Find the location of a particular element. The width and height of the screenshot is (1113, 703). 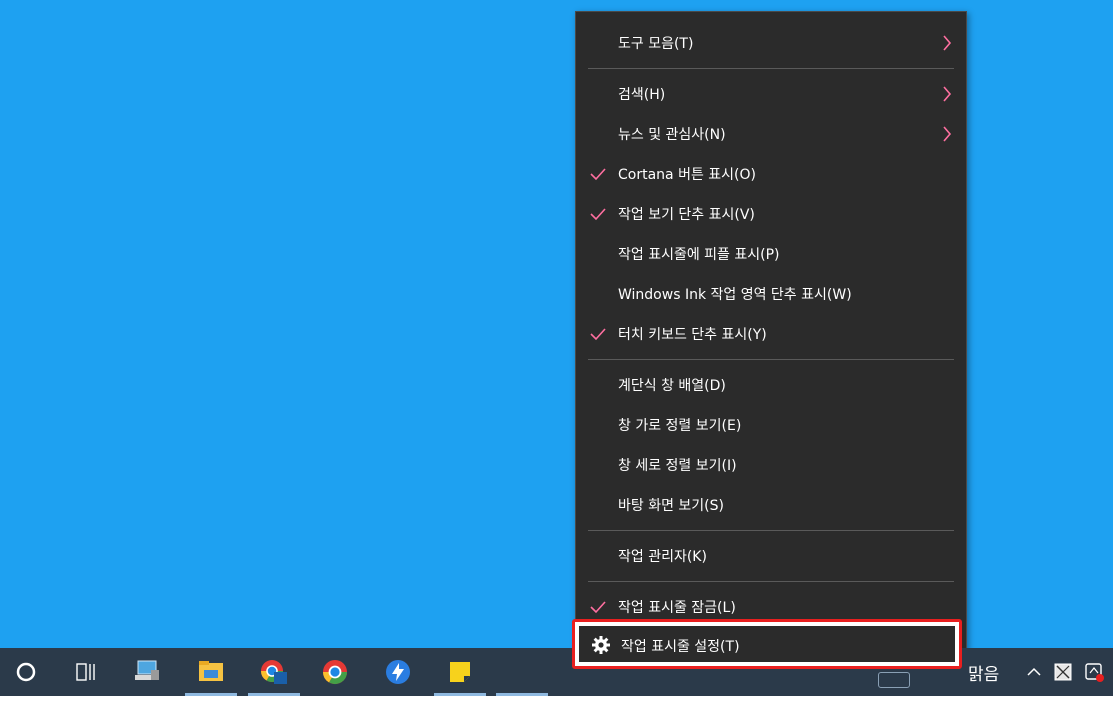

weather-temp-partial is located at coordinates (894, 680).